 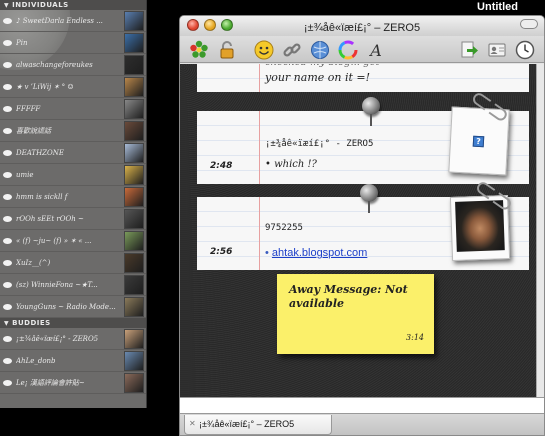 I want to click on message-input, so click(x=362, y=405).